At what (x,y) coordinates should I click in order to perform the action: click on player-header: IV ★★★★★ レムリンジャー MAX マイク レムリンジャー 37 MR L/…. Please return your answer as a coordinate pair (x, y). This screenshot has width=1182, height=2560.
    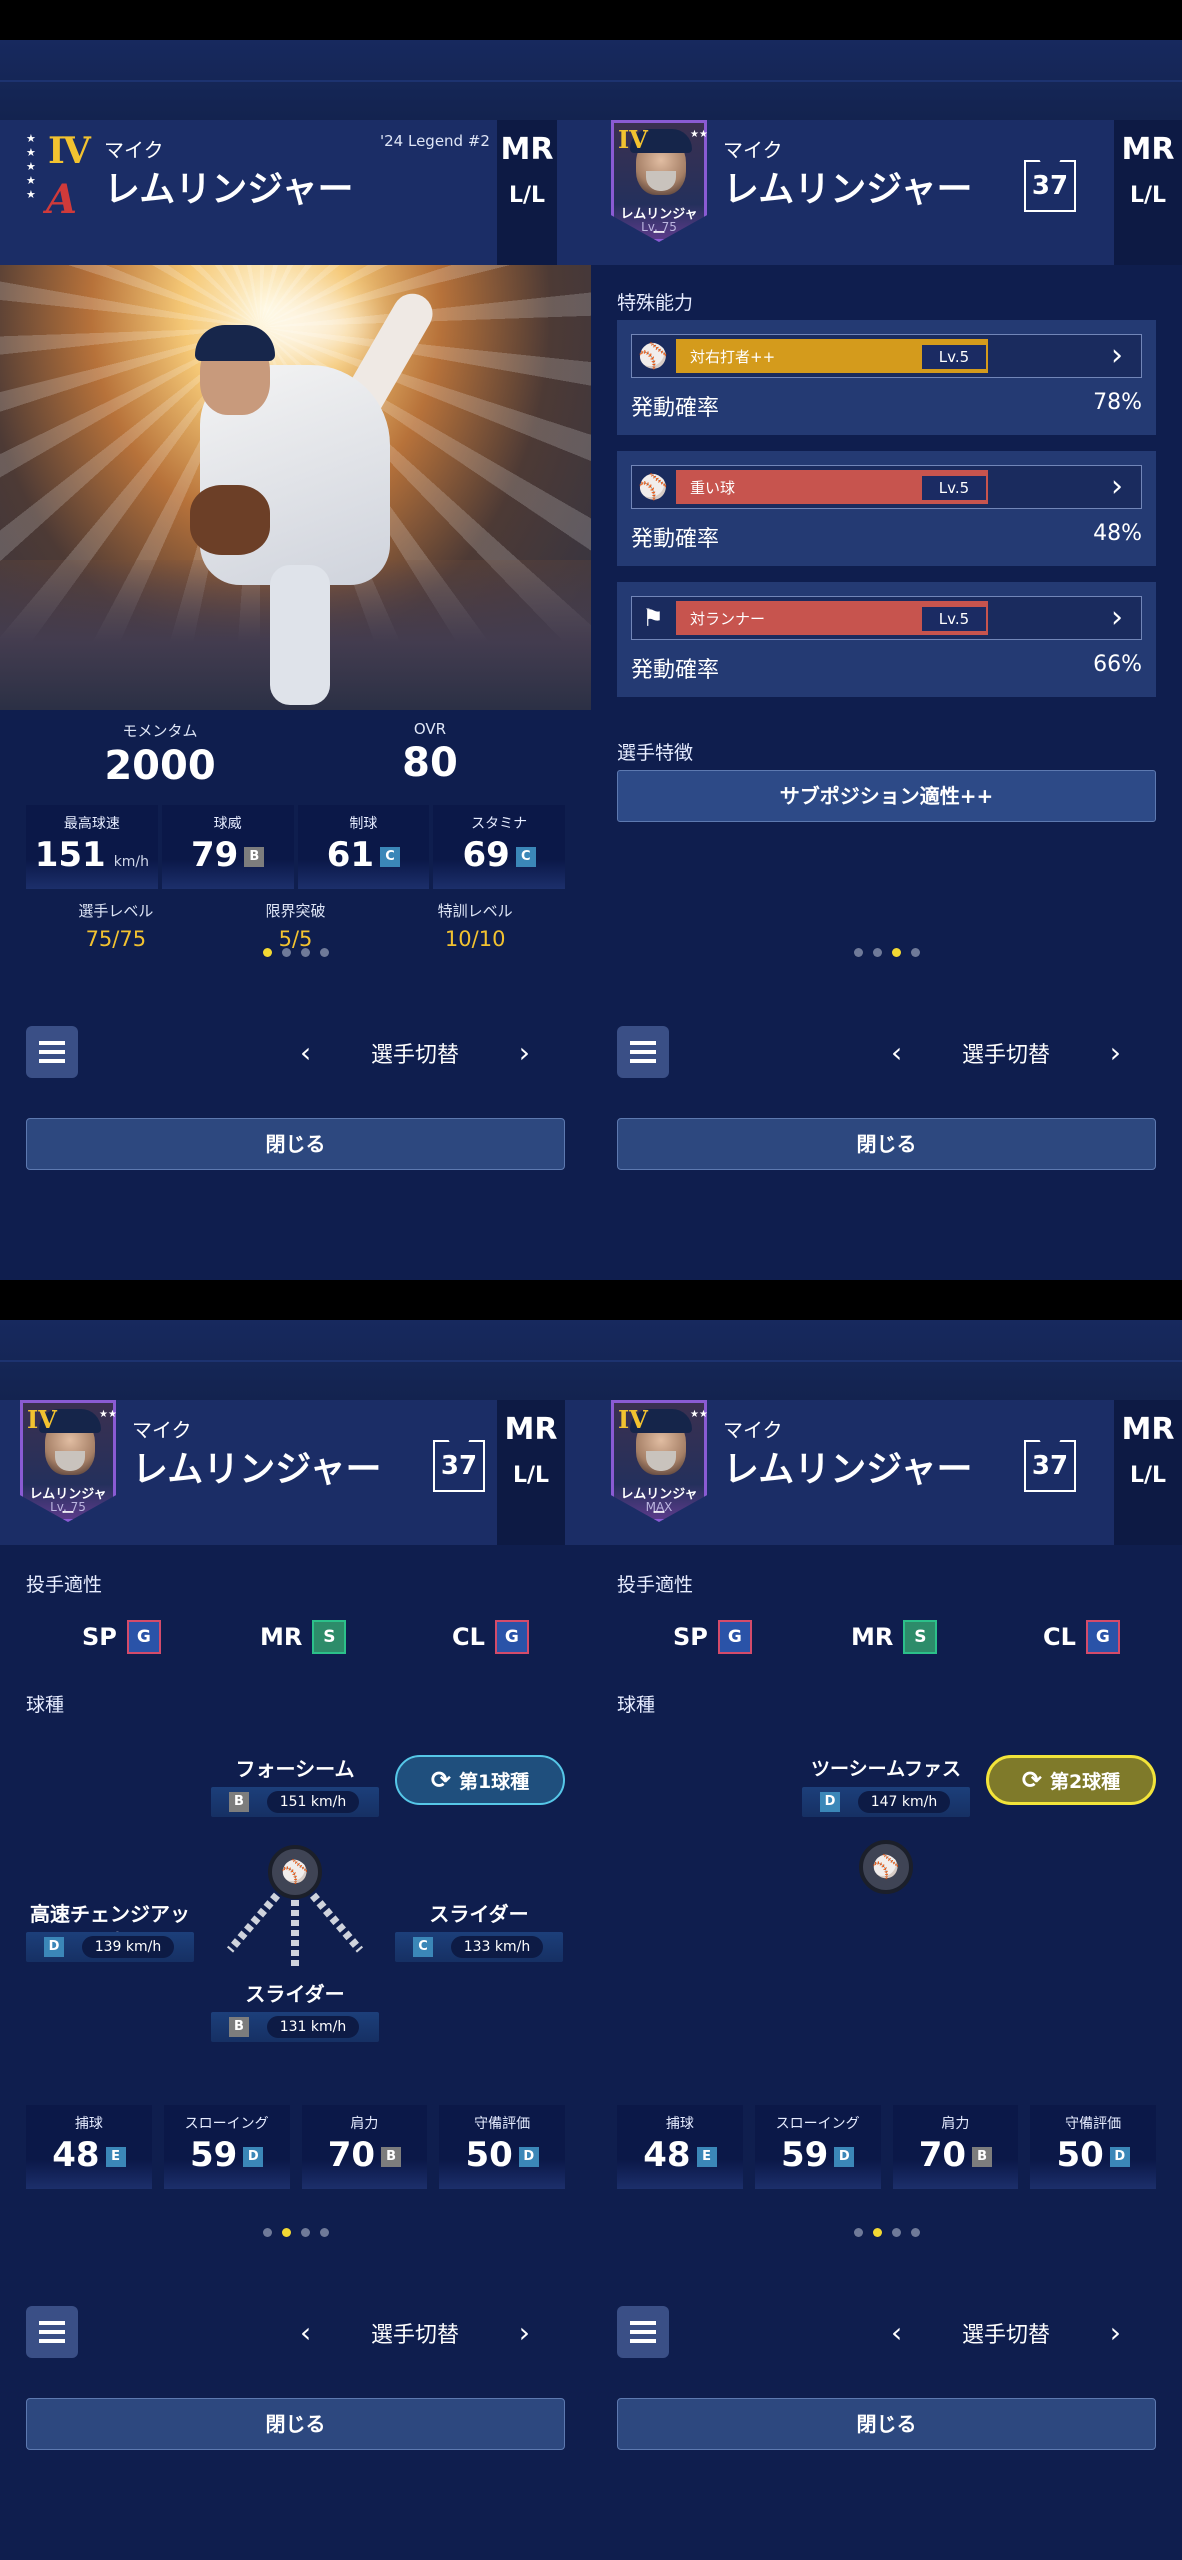
    Looking at the image, I should click on (886, 1472).